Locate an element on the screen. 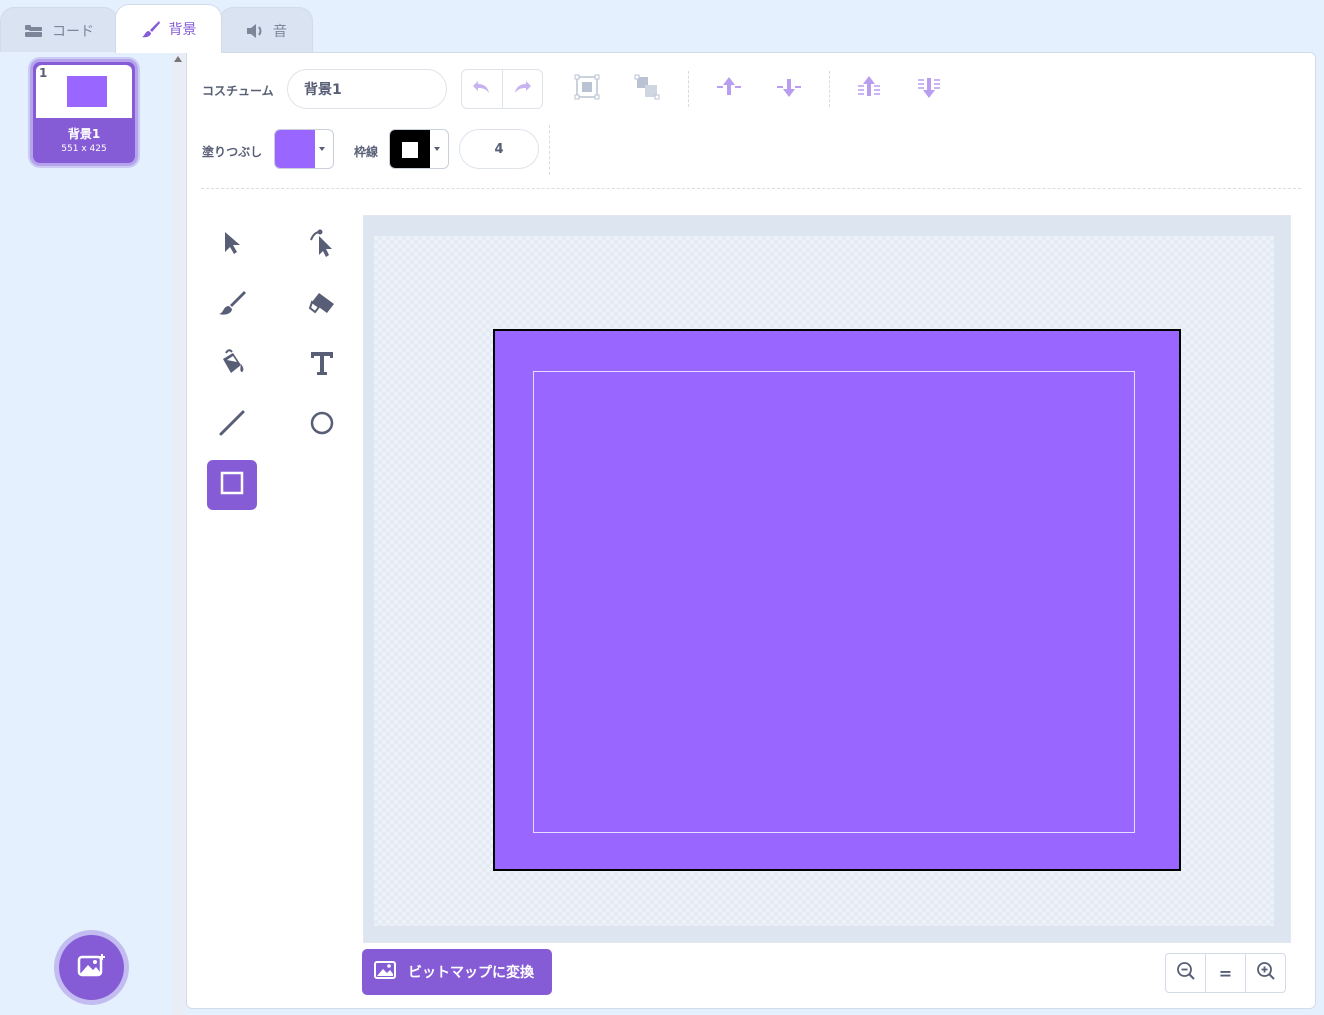  text-t-icon is located at coordinates (322, 365).